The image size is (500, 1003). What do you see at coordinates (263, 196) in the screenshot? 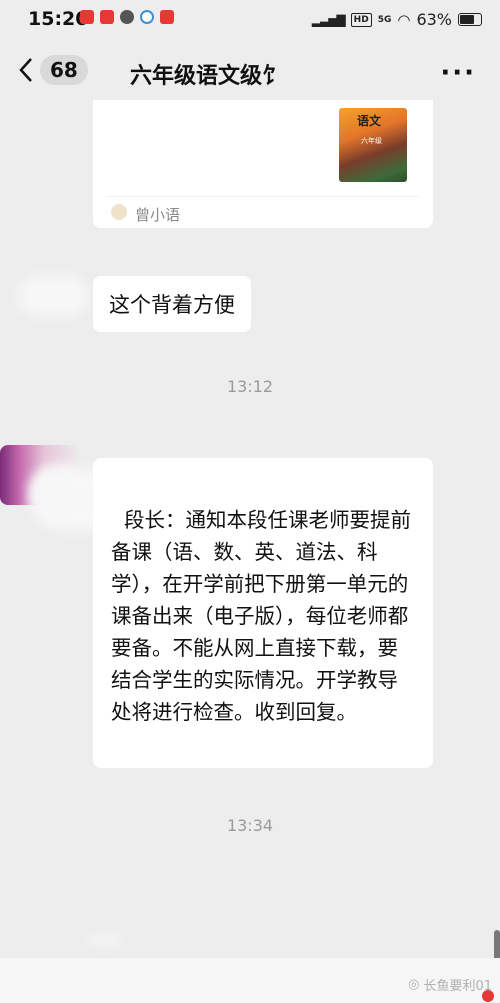
I see `divider` at bounding box center [263, 196].